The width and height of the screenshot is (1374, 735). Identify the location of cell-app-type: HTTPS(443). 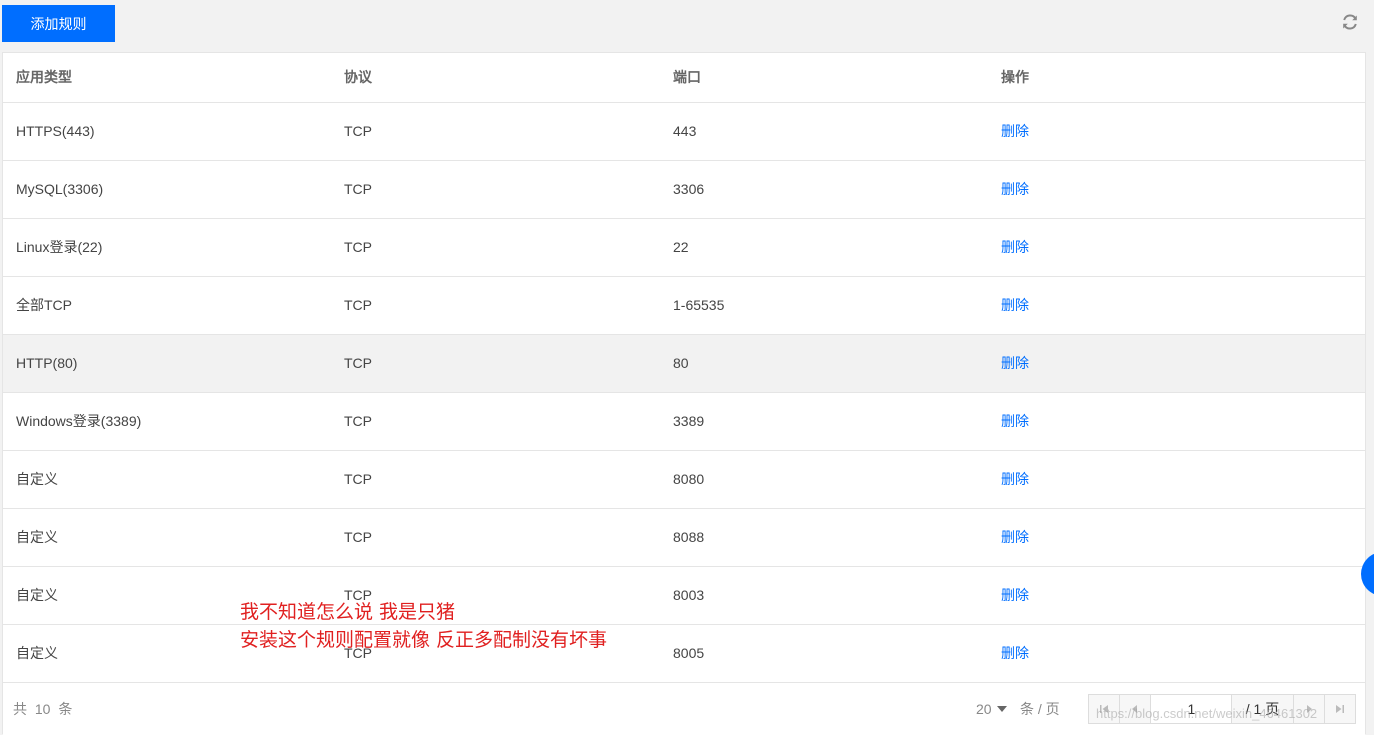
(55, 131).